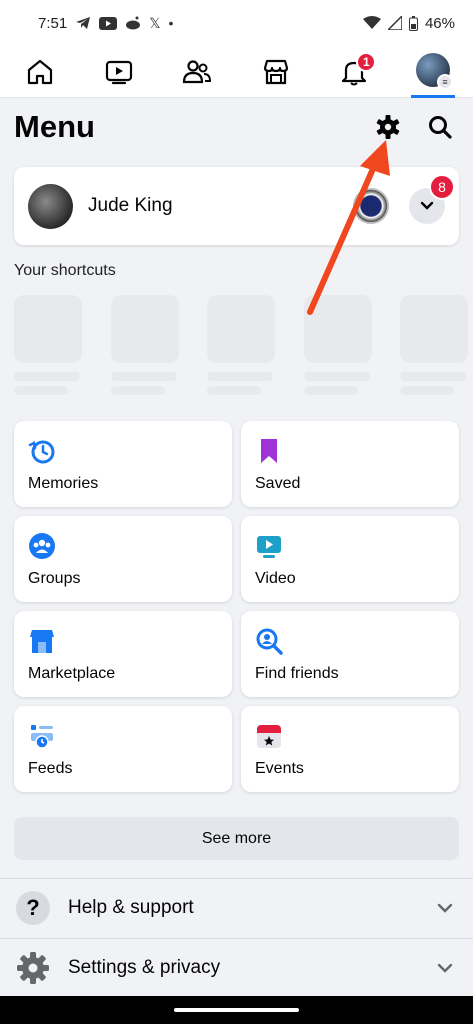 The height and width of the screenshot is (1024, 473). Describe the element at coordinates (439, 23) in the screenshot. I see `battery-percent: 46%` at that location.